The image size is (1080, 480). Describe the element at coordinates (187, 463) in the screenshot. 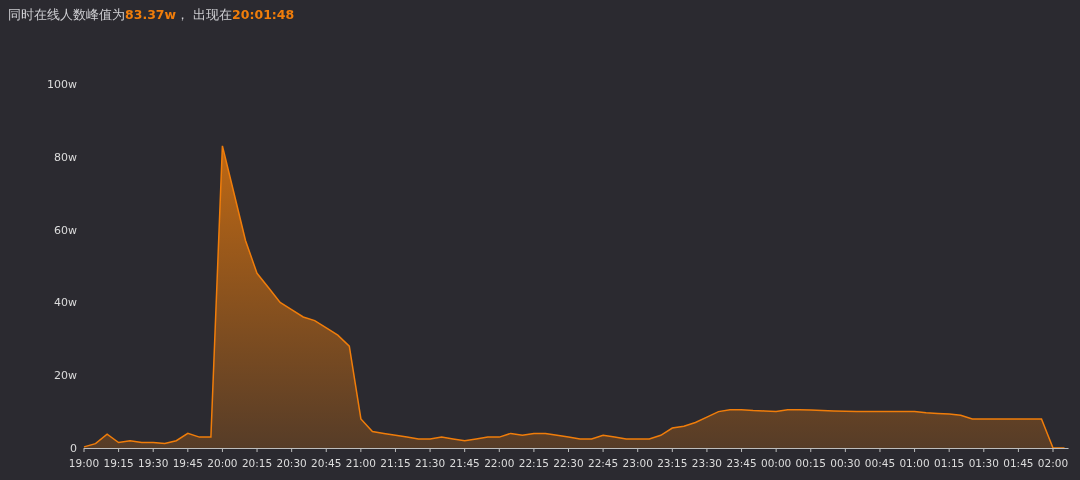

I see `x-axis-label: 19:45` at that location.